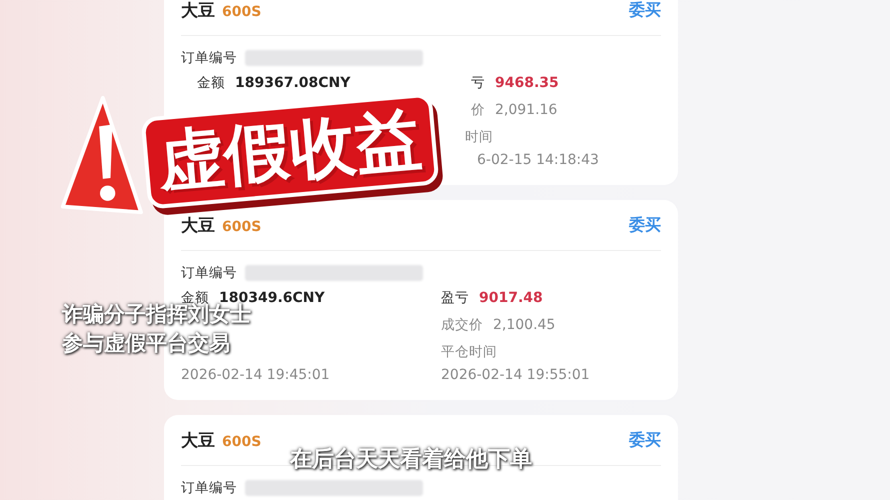  What do you see at coordinates (527, 83) in the screenshot?
I see `field-value: 9468.35` at bounding box center [527, 83].